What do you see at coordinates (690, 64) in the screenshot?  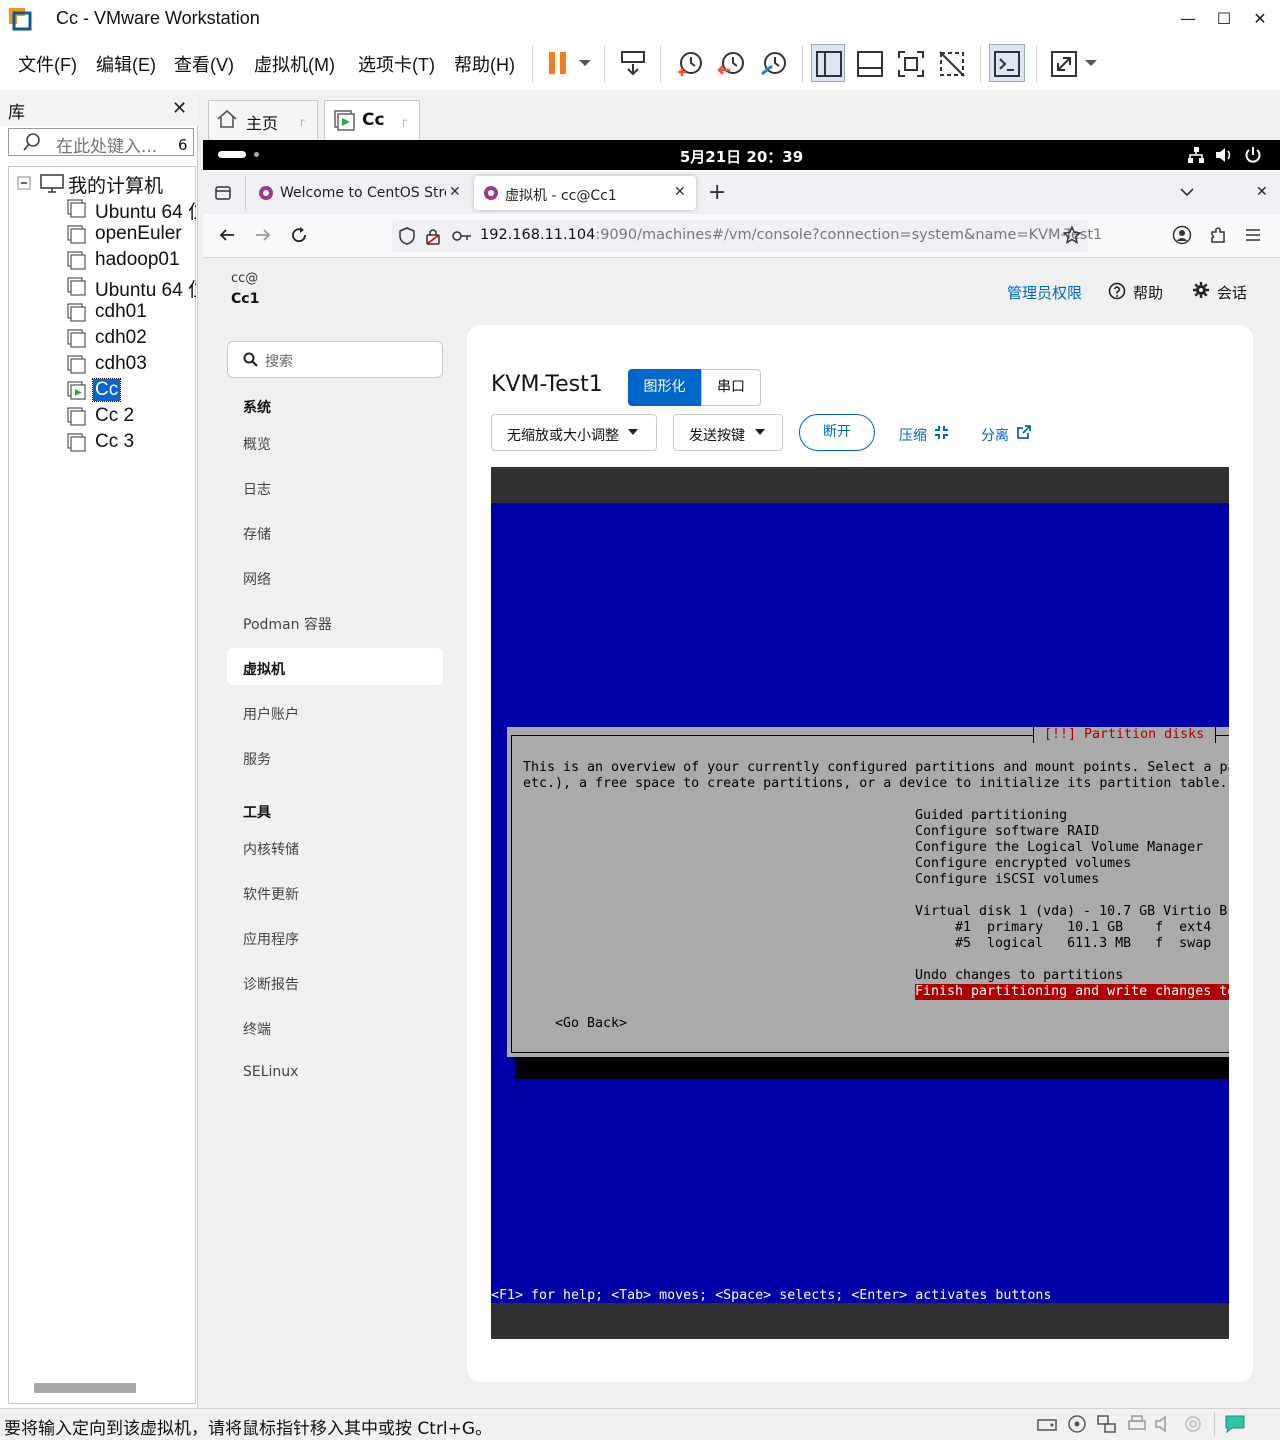 I see `snapshot-icon` at bounding box center [690, 64].